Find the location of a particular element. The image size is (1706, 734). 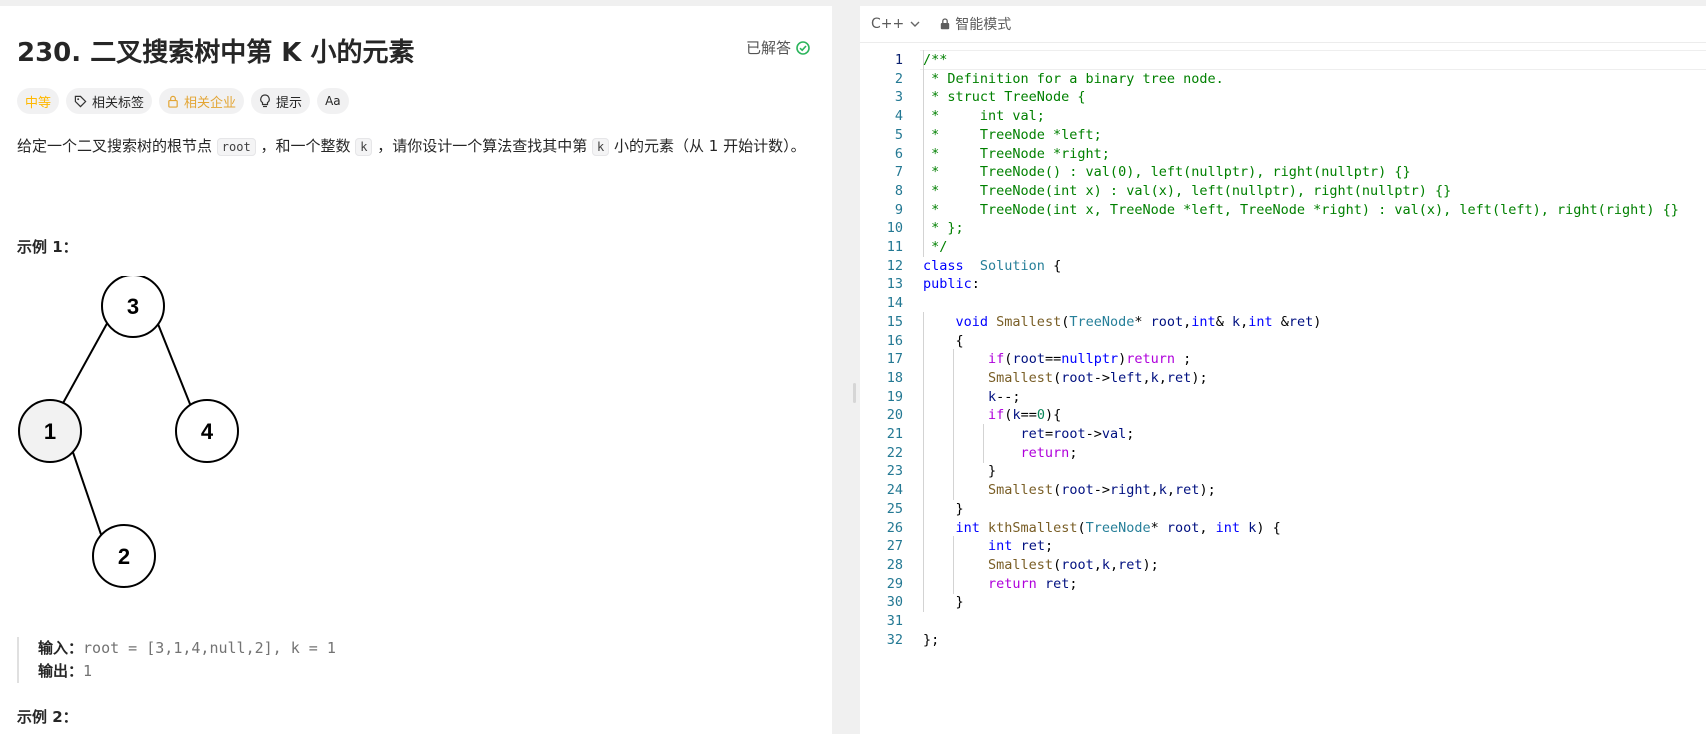

line-number: 14 is located at coordinates (894, 303).